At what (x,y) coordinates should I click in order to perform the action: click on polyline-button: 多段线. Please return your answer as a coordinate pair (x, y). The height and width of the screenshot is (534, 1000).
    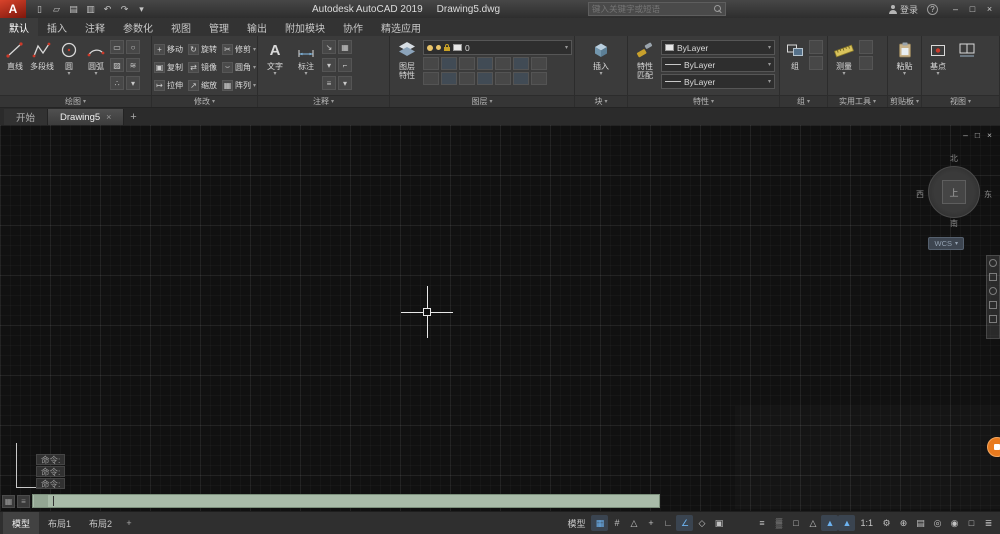
    Looking at the image, I should click on (42, 66).